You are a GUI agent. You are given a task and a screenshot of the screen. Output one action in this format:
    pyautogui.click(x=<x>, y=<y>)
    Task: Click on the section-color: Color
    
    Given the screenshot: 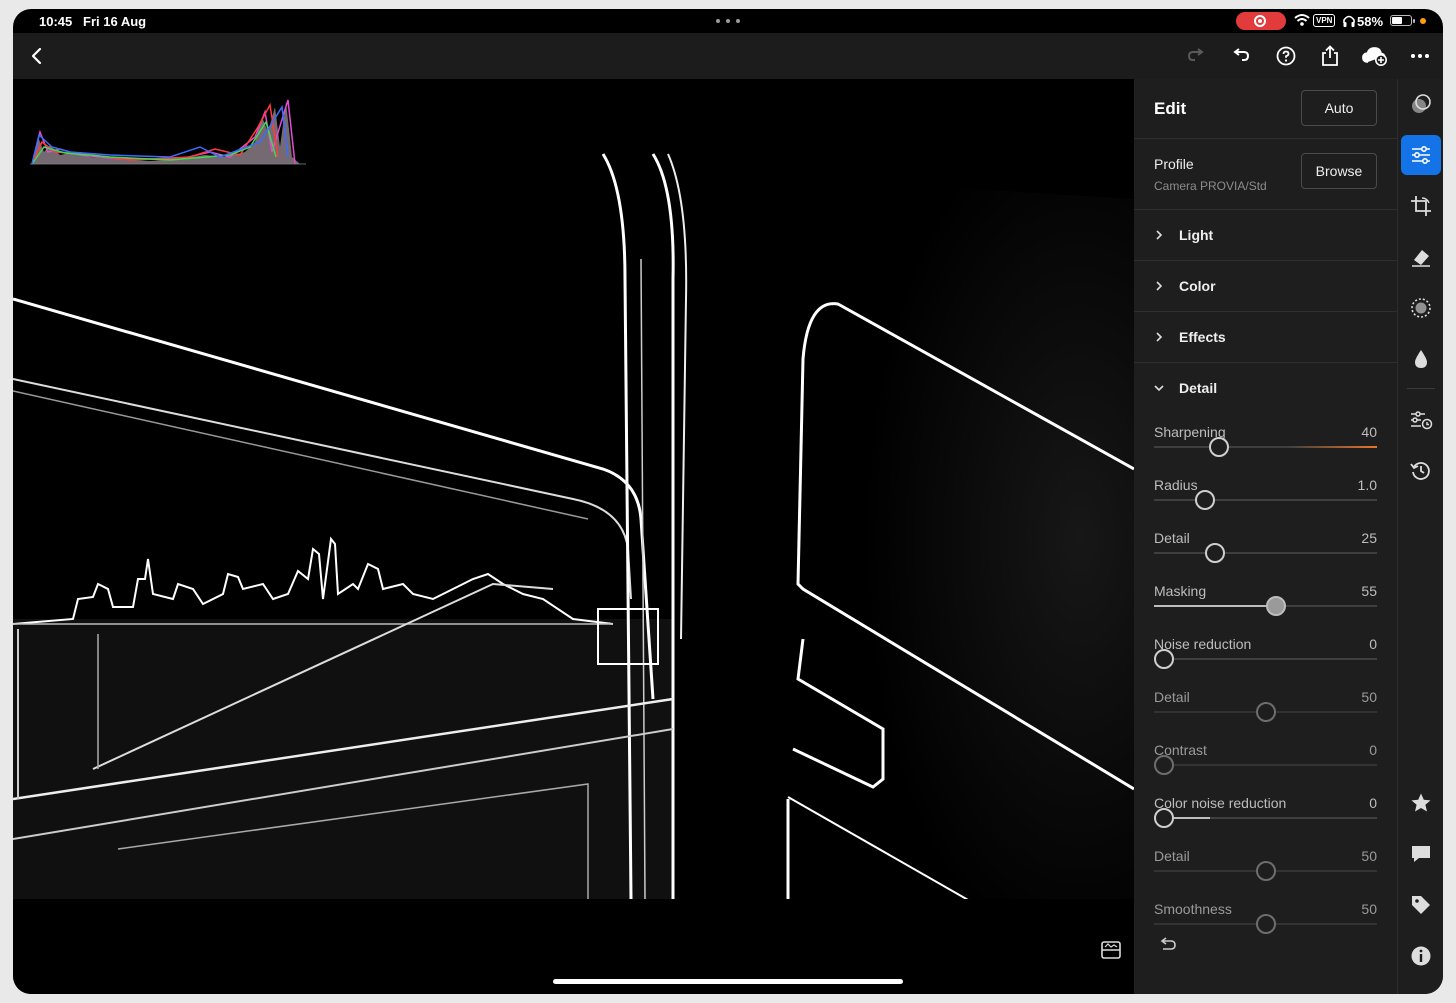 What is the action you would take?
    pyautogui.click(x=1265, y=286)
    